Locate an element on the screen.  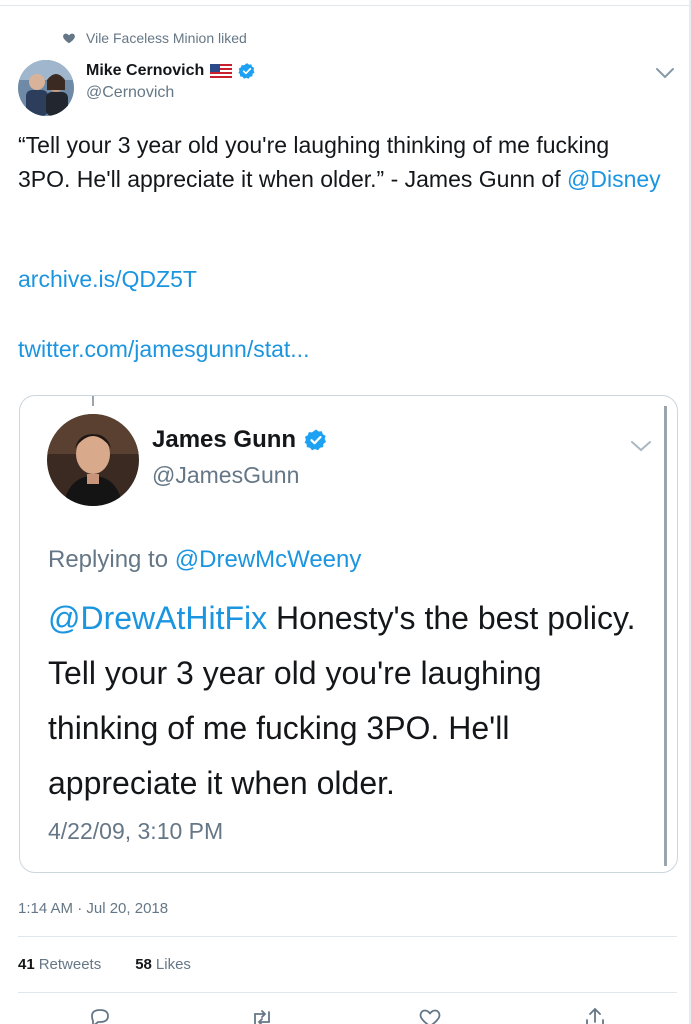
social-context: Vile Faceless Minion liked is located at coordinates (154, 38).